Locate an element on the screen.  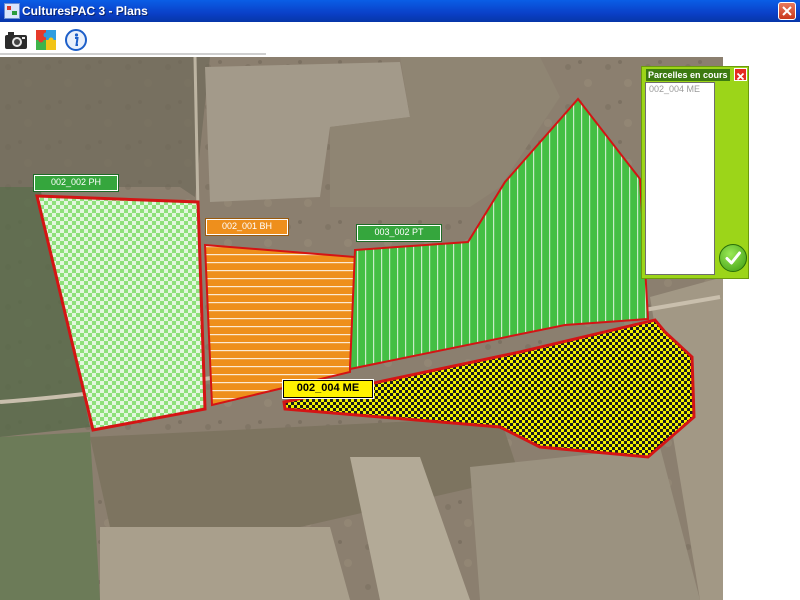
plot-label-002-004-me: 002_004 ME is located at coordinates (328, 389).